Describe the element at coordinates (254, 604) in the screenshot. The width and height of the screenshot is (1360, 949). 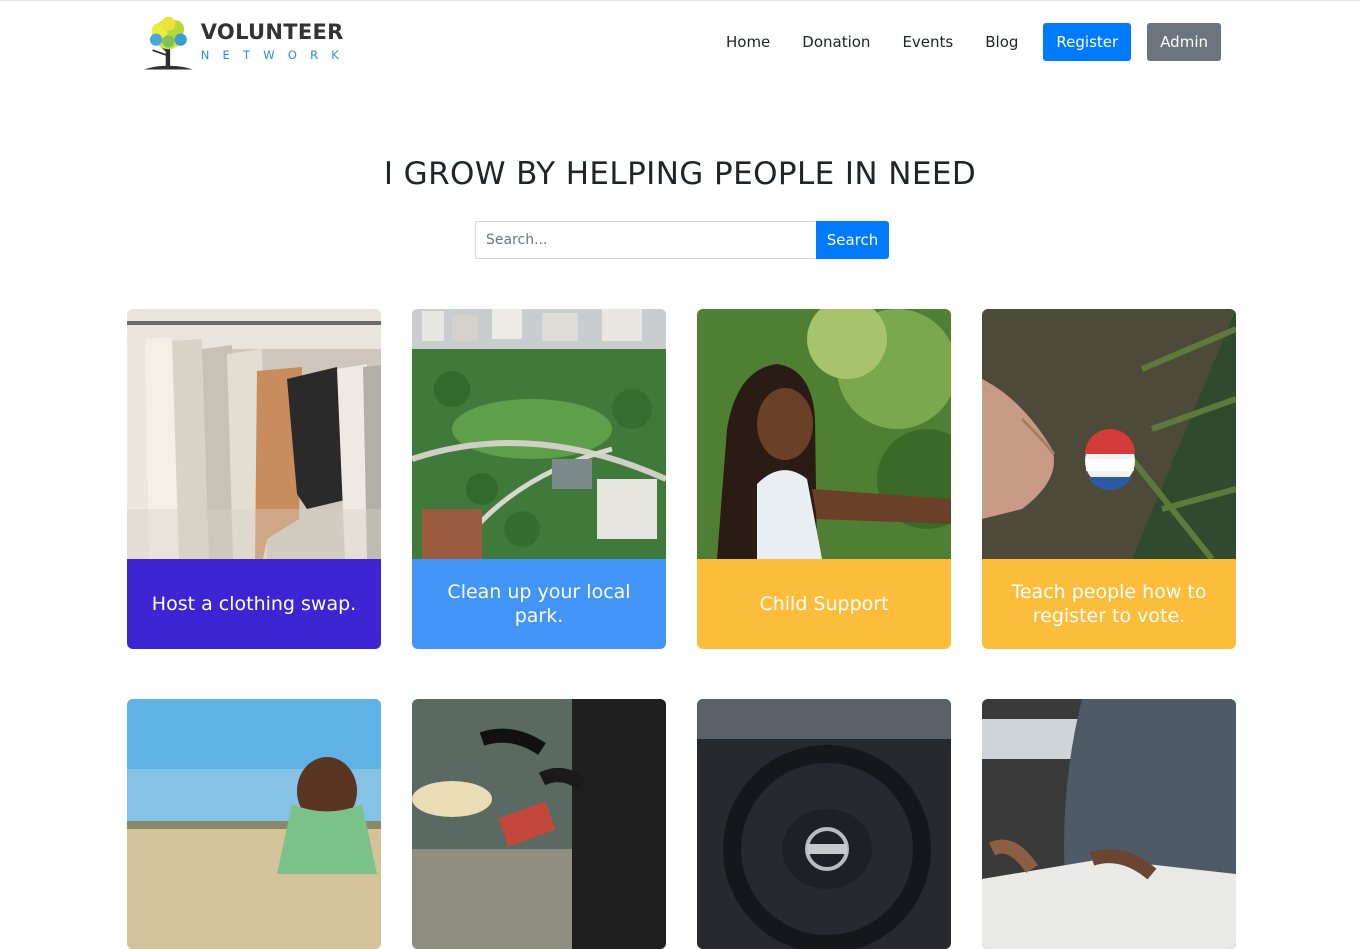
I see `card-title: Host a clothing swap.` at that location.